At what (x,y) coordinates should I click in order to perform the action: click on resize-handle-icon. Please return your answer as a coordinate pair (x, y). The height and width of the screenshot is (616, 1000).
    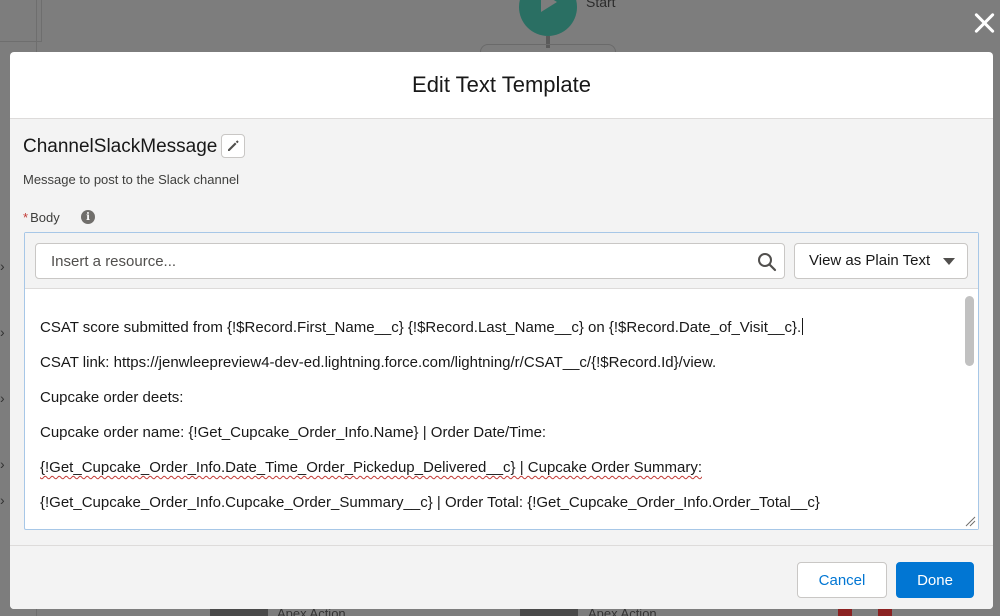
    Looking at the image, I should click on (970, 521).